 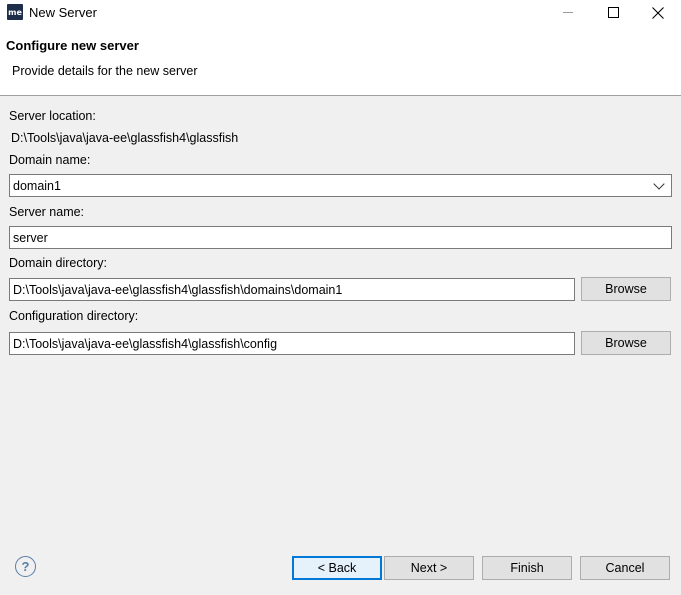 What do you see at coordinates (15, 12) in the screenshot?
I see `app-icon: me` at bounding box center [15, 12].